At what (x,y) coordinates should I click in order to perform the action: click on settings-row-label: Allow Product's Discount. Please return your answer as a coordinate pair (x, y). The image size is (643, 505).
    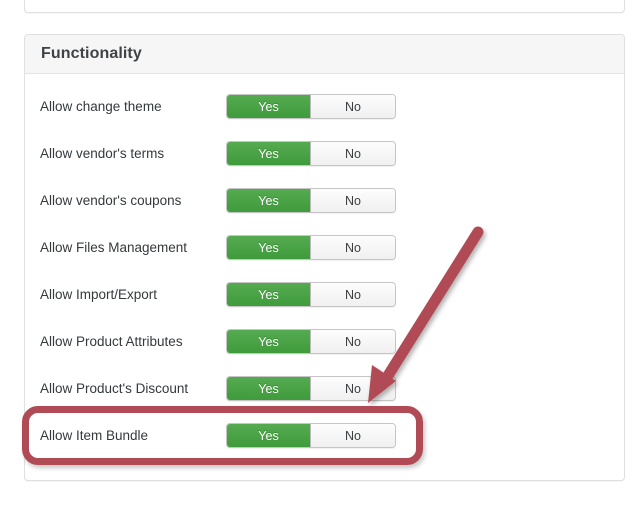
    Looking at the image, I should click on (114, 388).